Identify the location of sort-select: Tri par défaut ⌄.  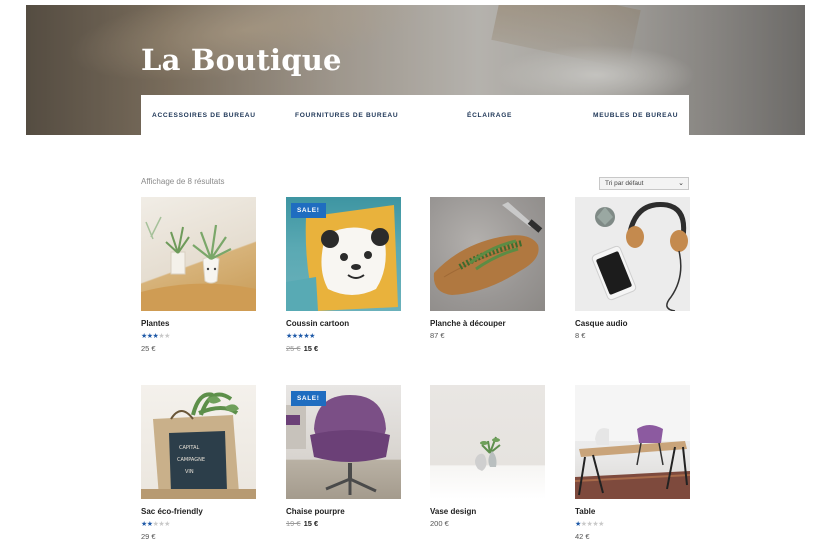
(644, 183).